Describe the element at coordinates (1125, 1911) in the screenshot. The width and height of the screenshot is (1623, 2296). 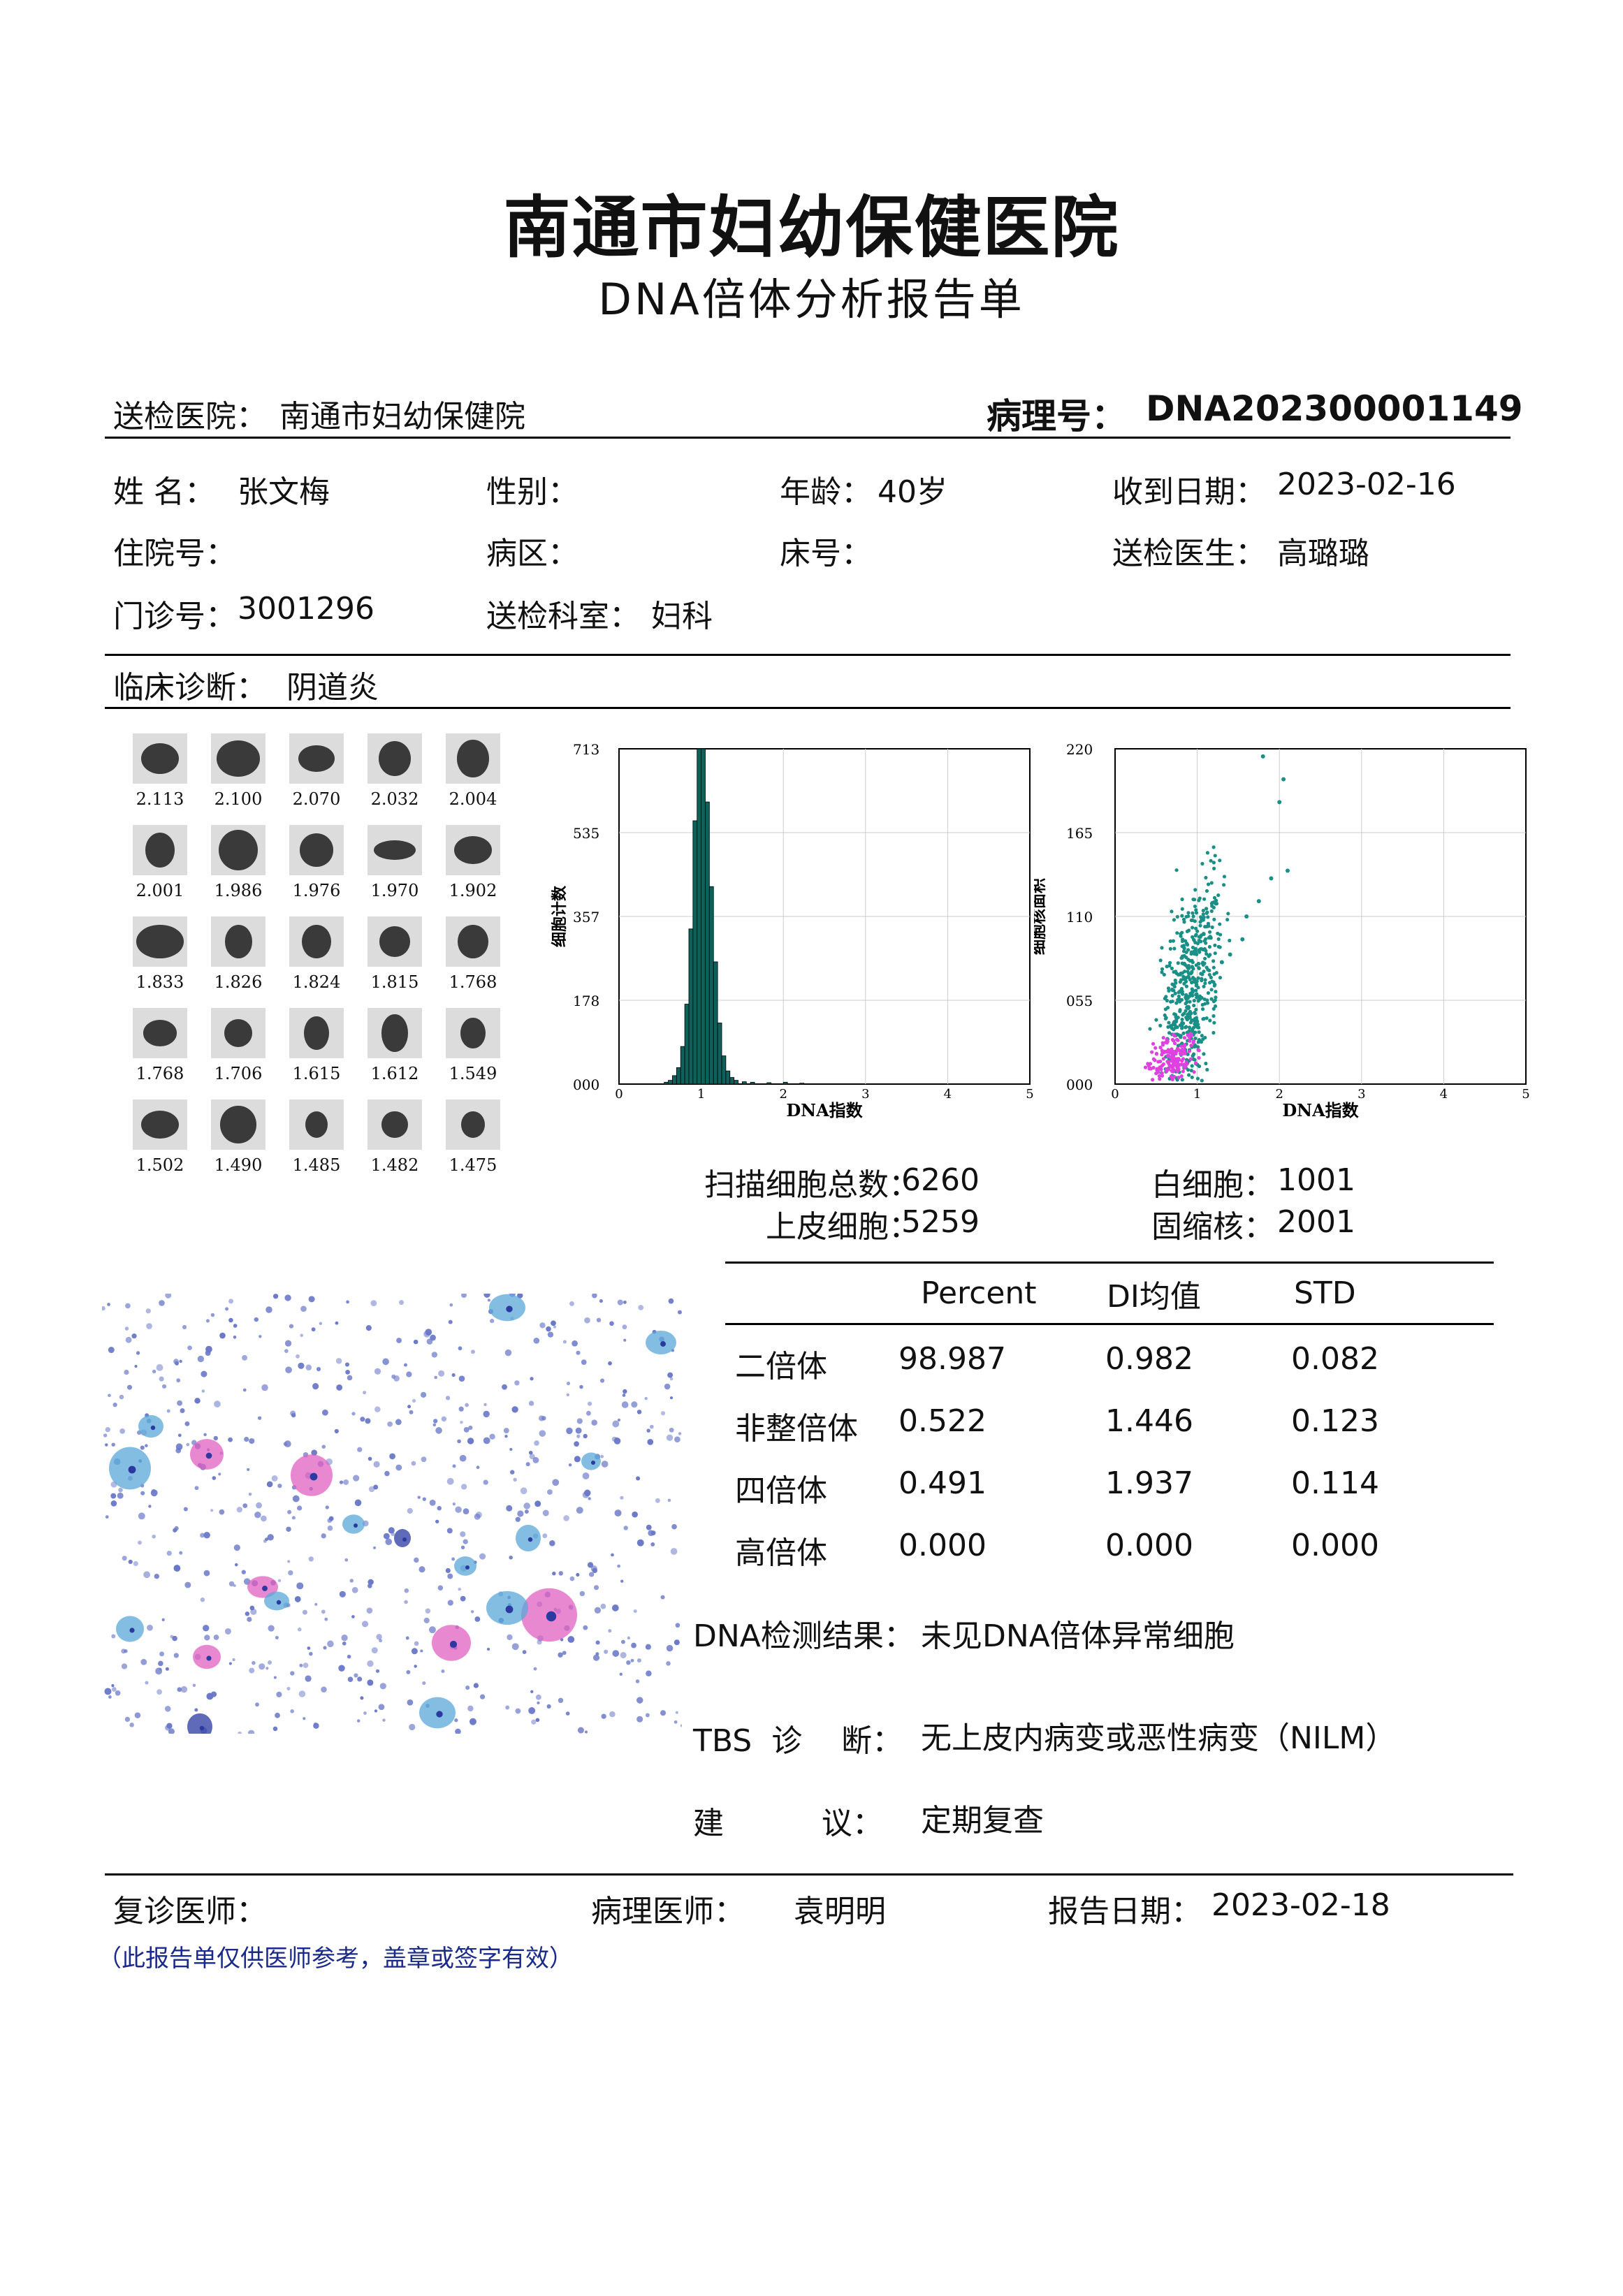
I see `report-date-label: 报告日期：` at that location.